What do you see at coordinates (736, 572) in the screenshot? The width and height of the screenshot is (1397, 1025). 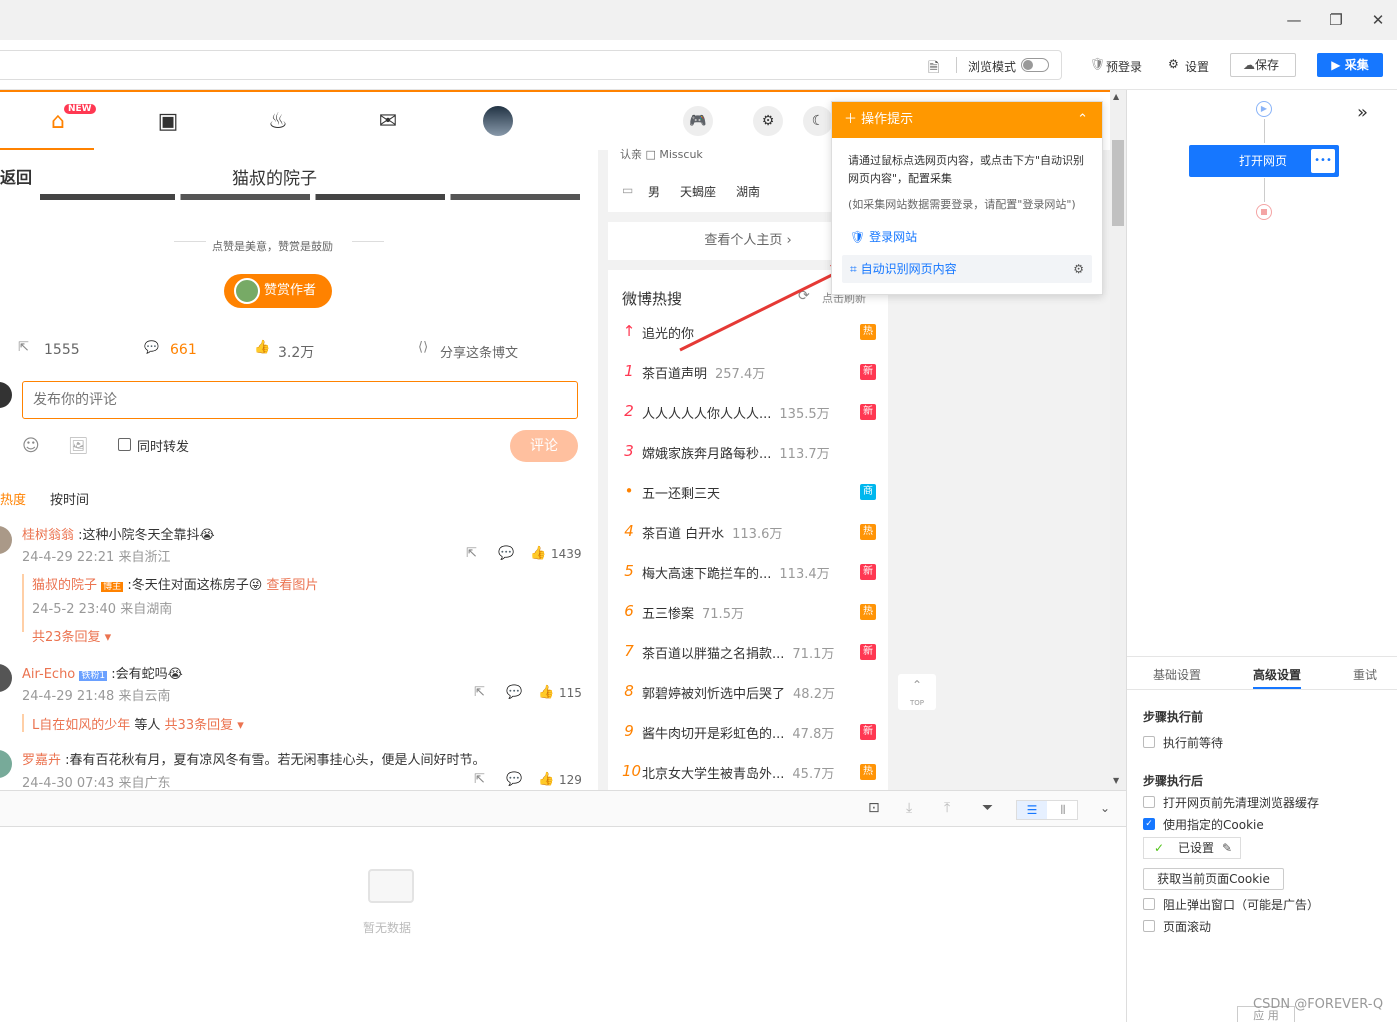 I see `hot-name: 梅大高速下跪拦车的... 113.4万` at bounding box center [736, 572].